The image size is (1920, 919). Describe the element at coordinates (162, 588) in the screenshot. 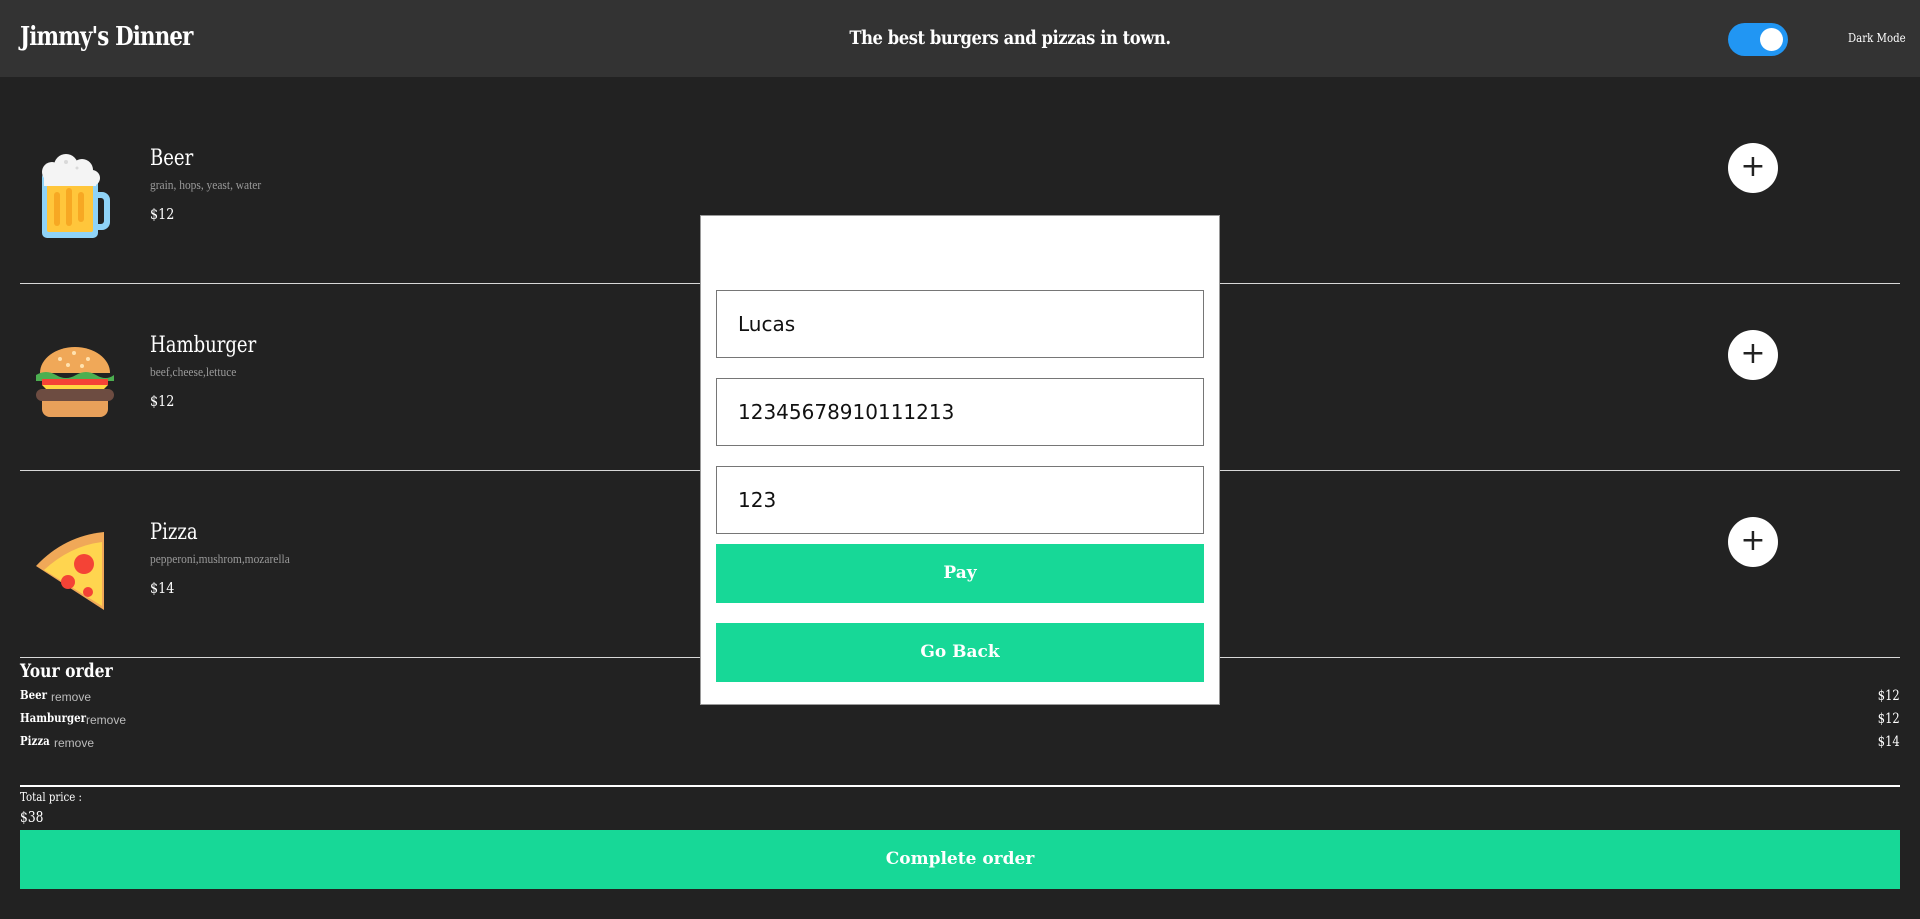

I see `menu-item-price: $14` at that location.